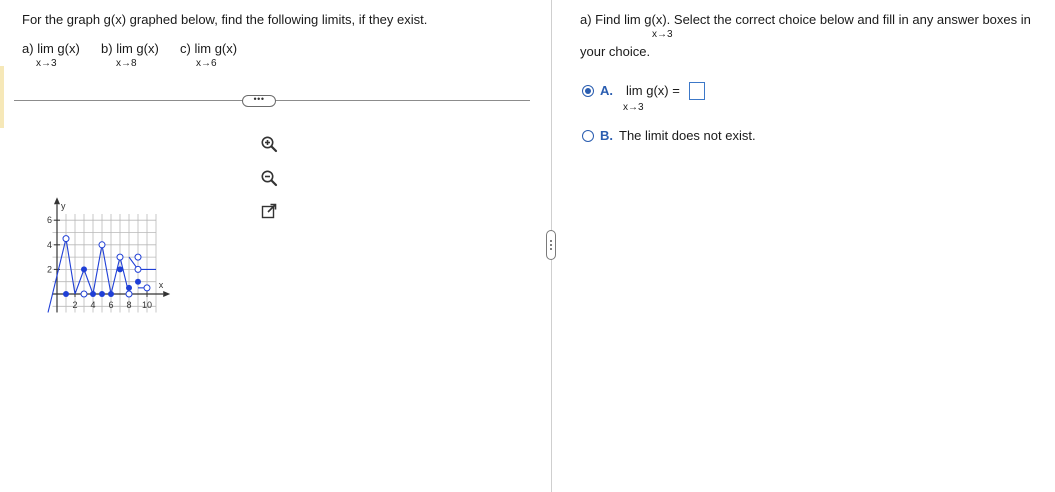  What do you see at coordinates (653, 90) in the screenshot?
I see `choice-a-text: lim g(x) =` at bounding box center [653, 90].